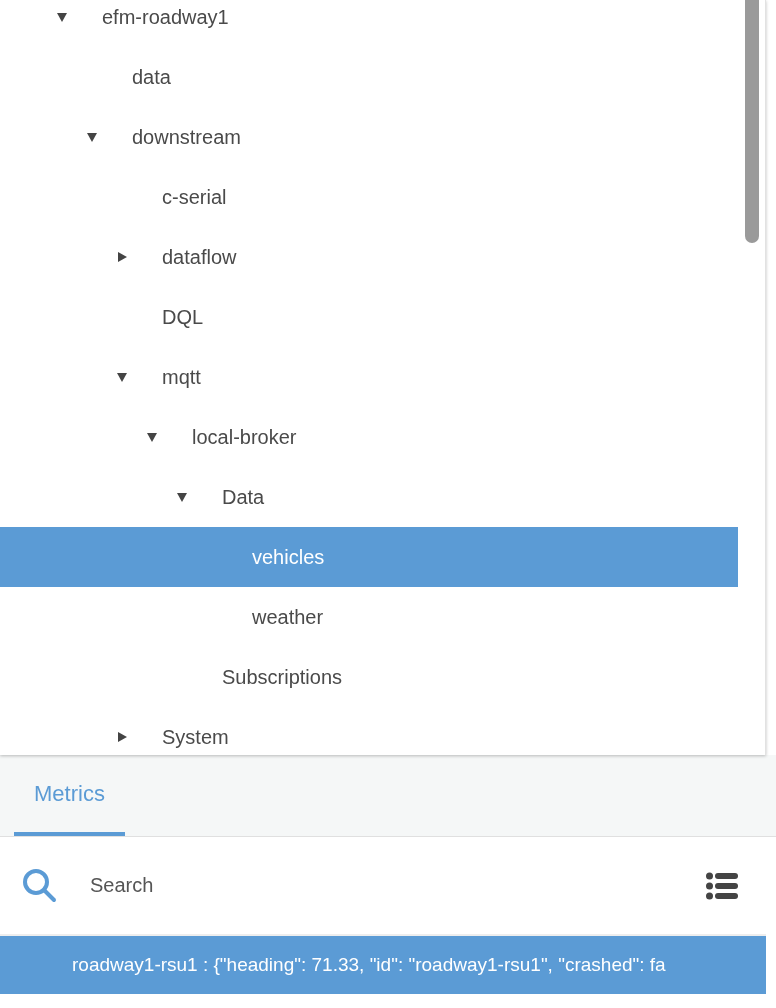 This screenshot has width=776, height=1008. What do you see at coordinates (244, 437) in the screenshot?
I see `tree-item-label: local-broker` at bounding box center [244, 437].